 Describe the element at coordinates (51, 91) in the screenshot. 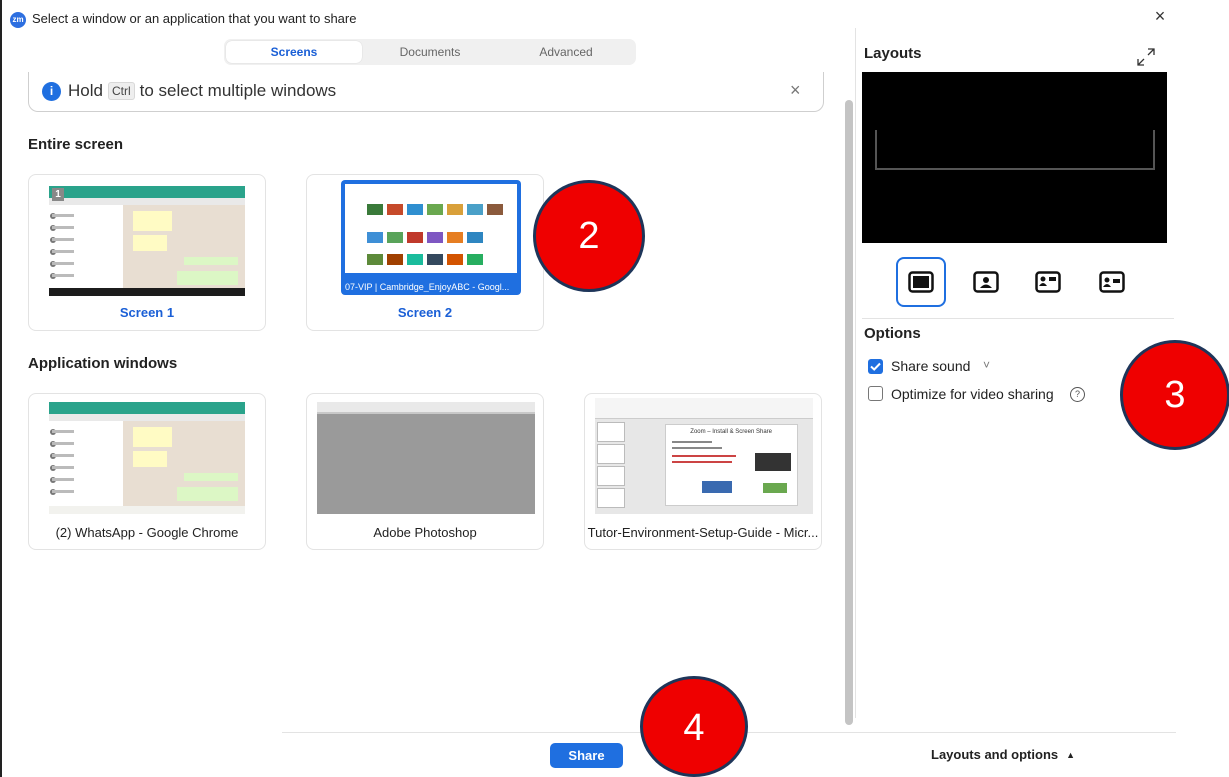

I see `info-icon: i` at that location.